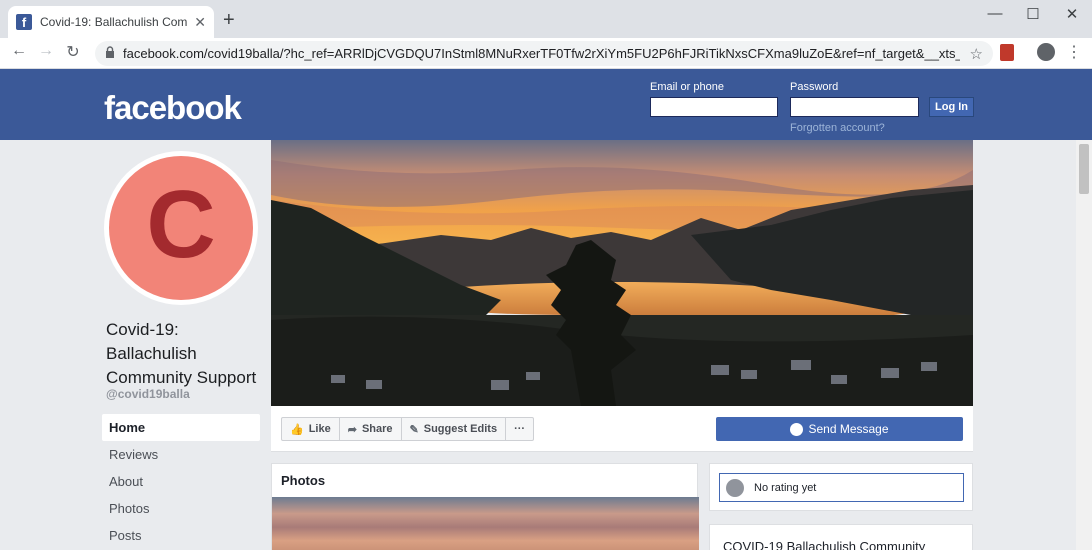 The image size is (1092, 550). Describe the element at coordinates (1074, 52) in the screenshot. I see `browser-menu-icon: ⋮` at that location.